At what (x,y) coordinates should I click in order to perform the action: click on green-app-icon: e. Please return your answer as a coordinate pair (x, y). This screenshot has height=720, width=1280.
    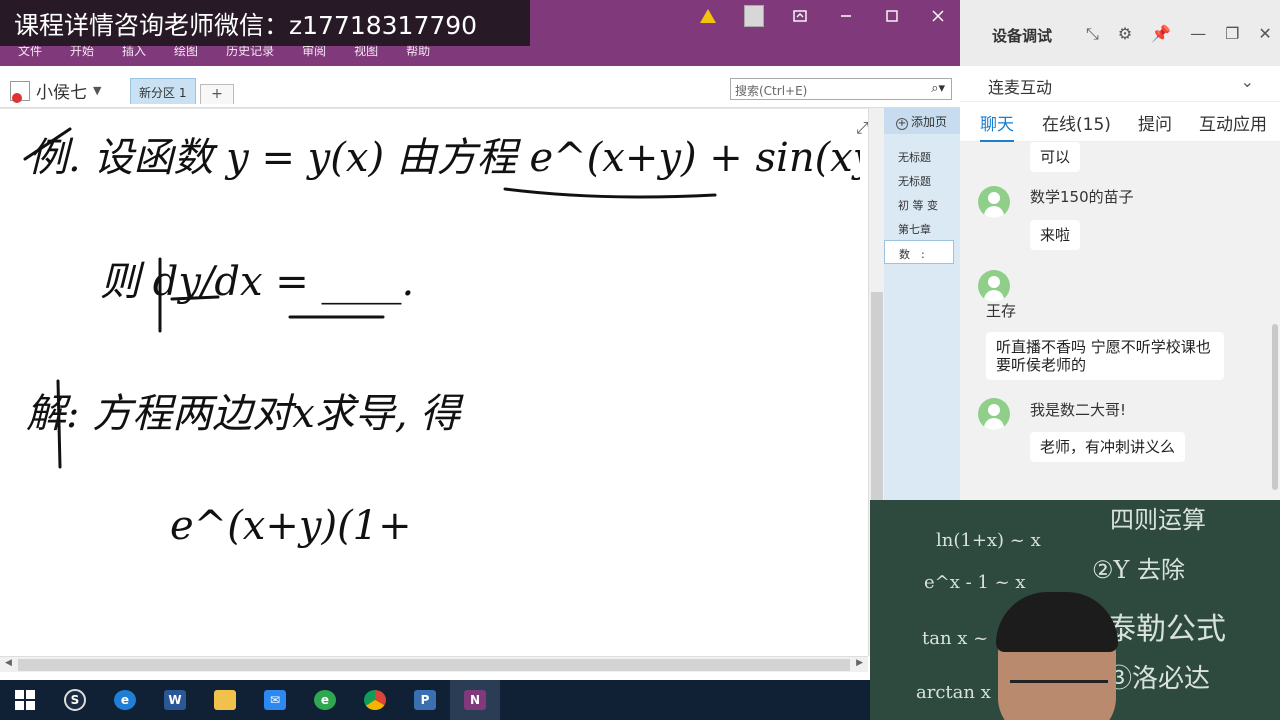
    Looking at the image, I should click on (325, 700).